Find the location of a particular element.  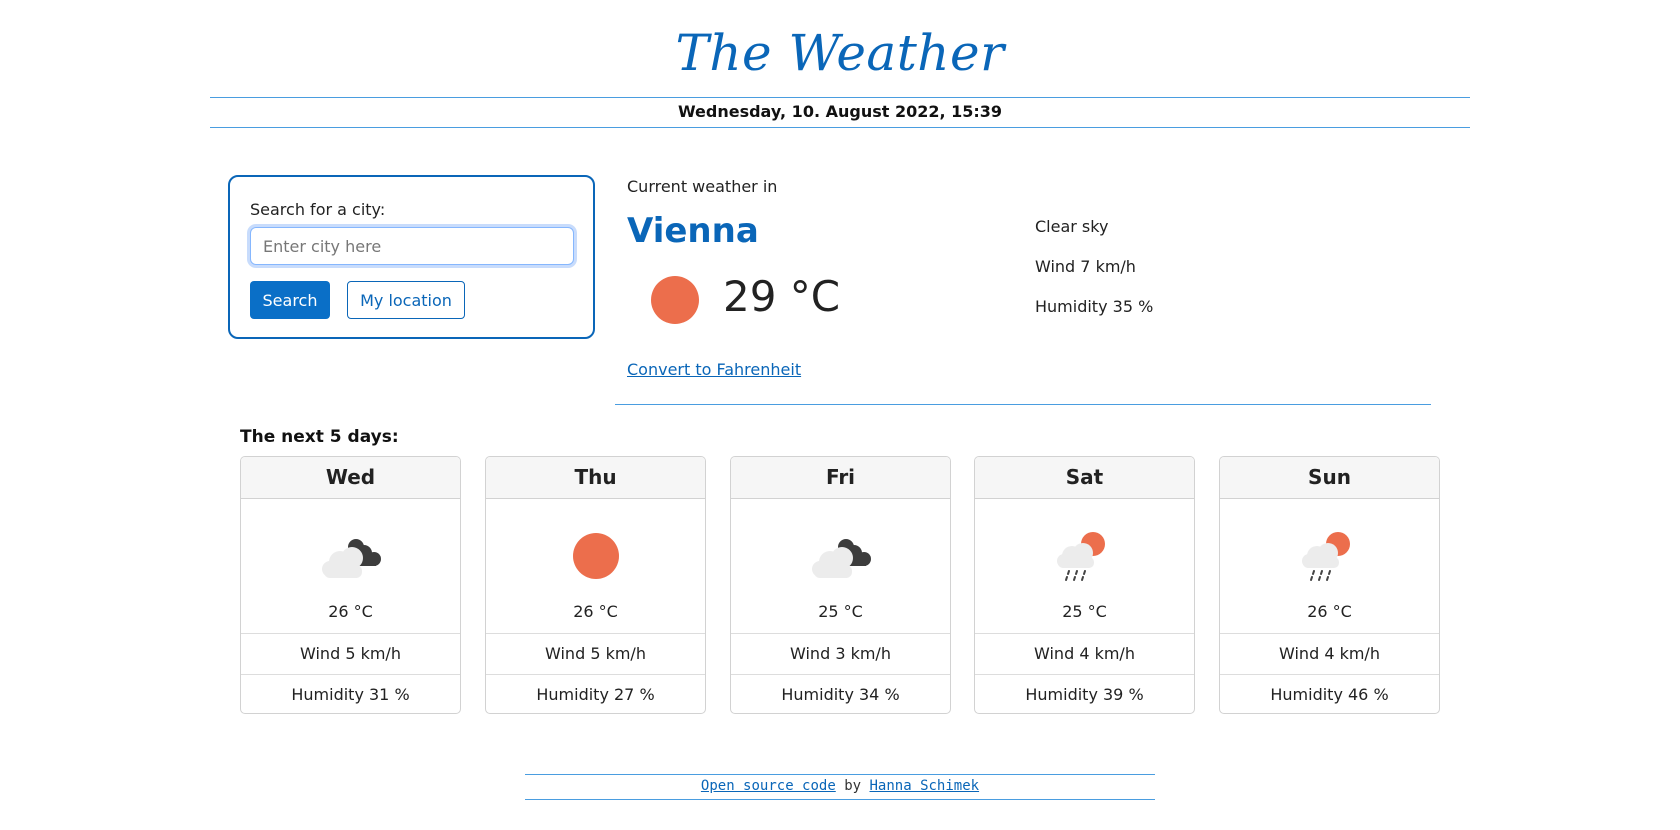

forecast-day-card: Sun 26 °C Wind 4 km/h Humidity 46 % is located at coordinates (1329, 585).